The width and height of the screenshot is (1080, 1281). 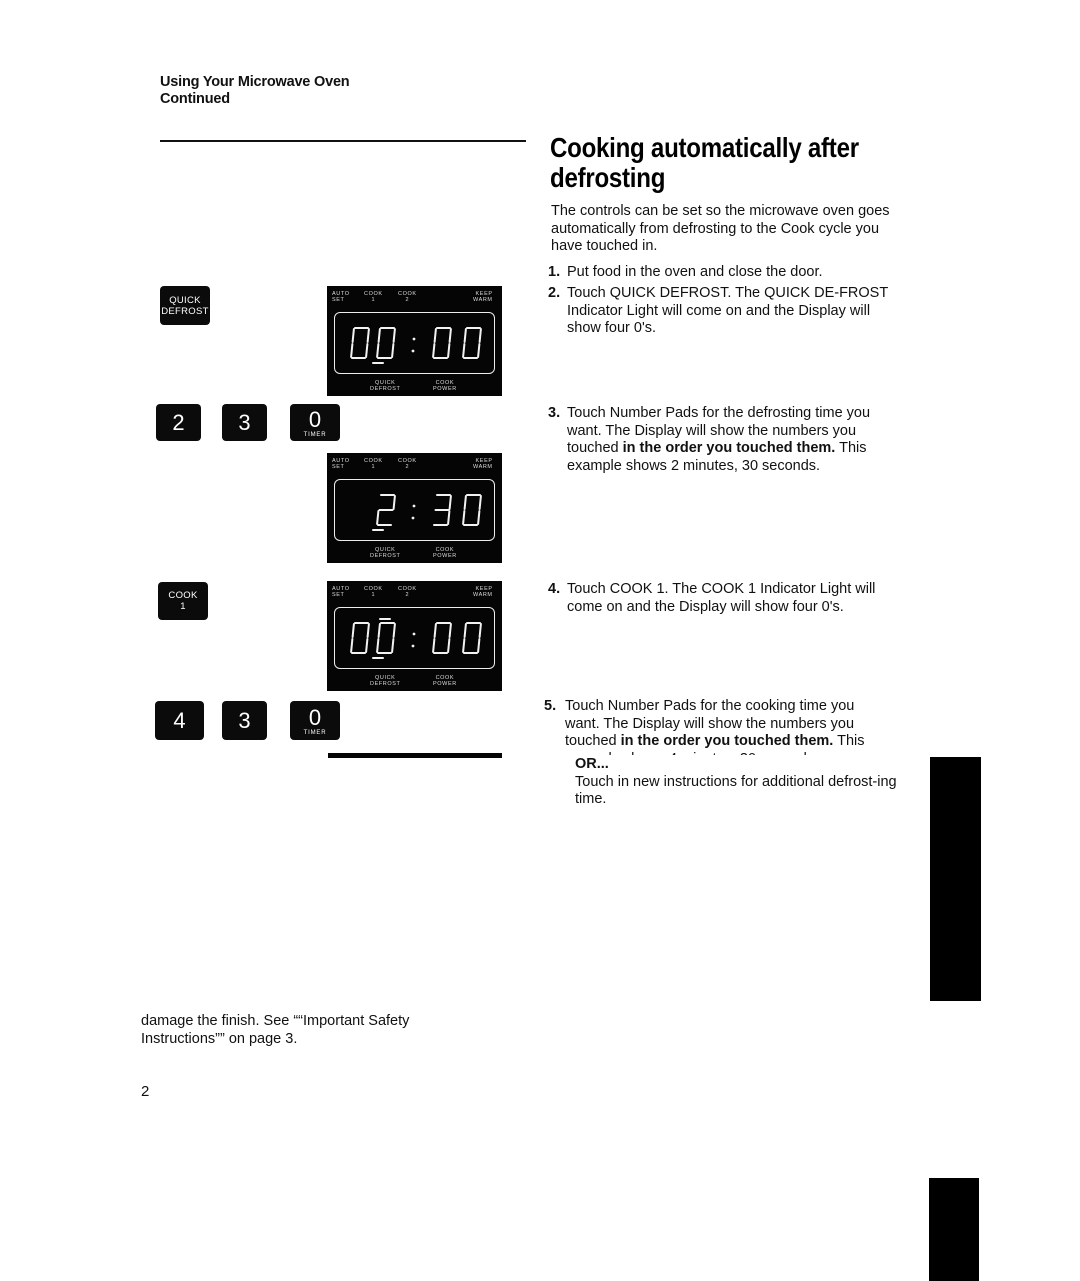 I want to click on button-label-line2: 1, so click(x=183, y=606).